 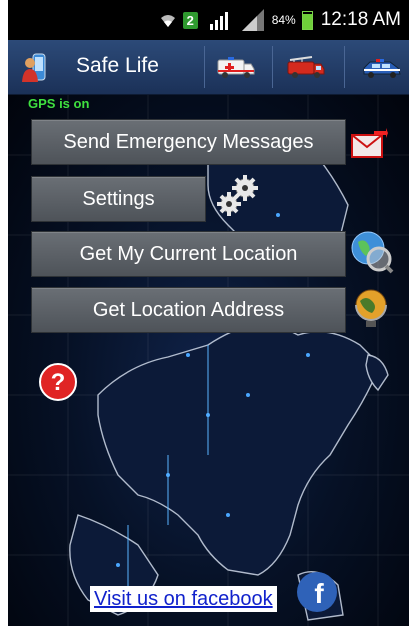 I want to click on ambulance-icon, so click(x=236, y=67).